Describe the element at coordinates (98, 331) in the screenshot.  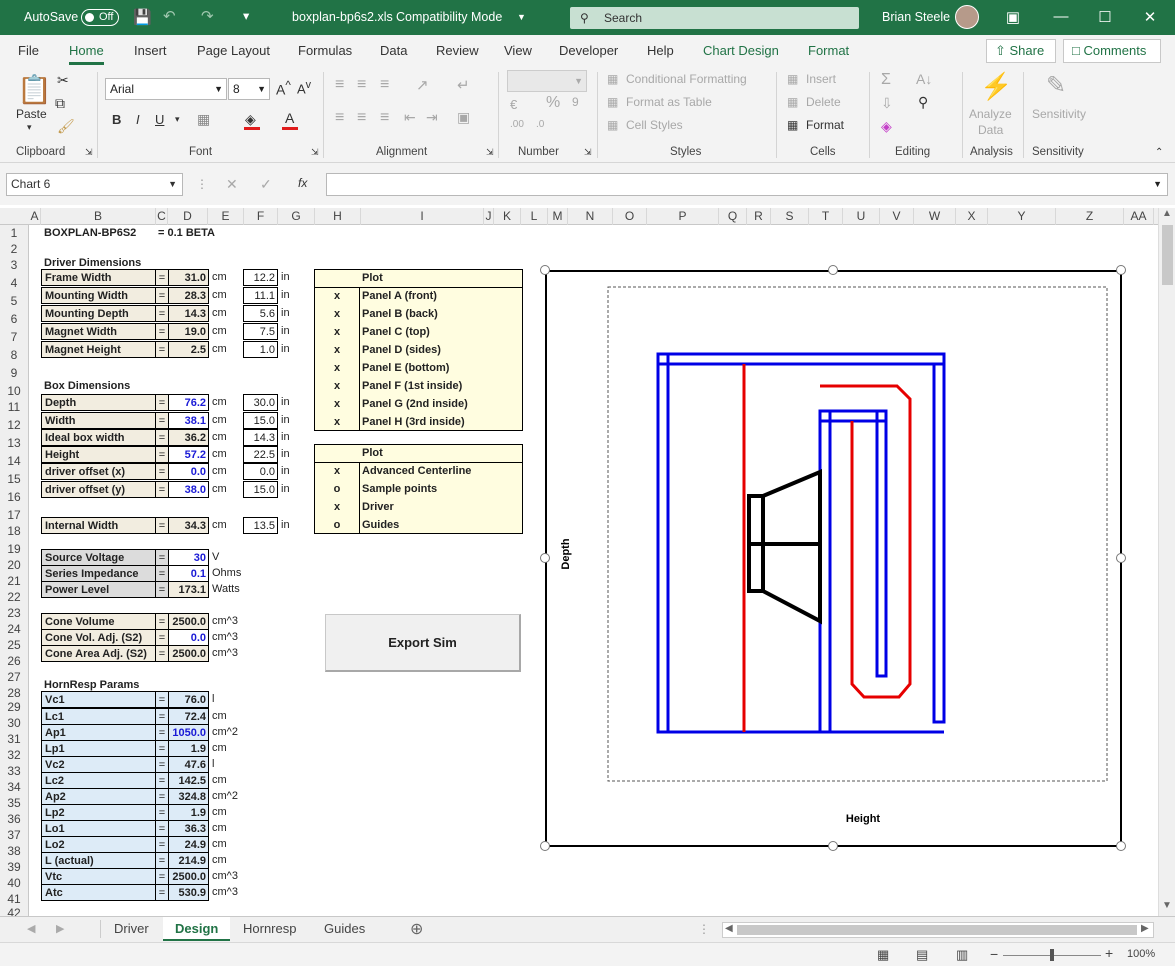
I see `driver-label: Magnet Width` at that location.